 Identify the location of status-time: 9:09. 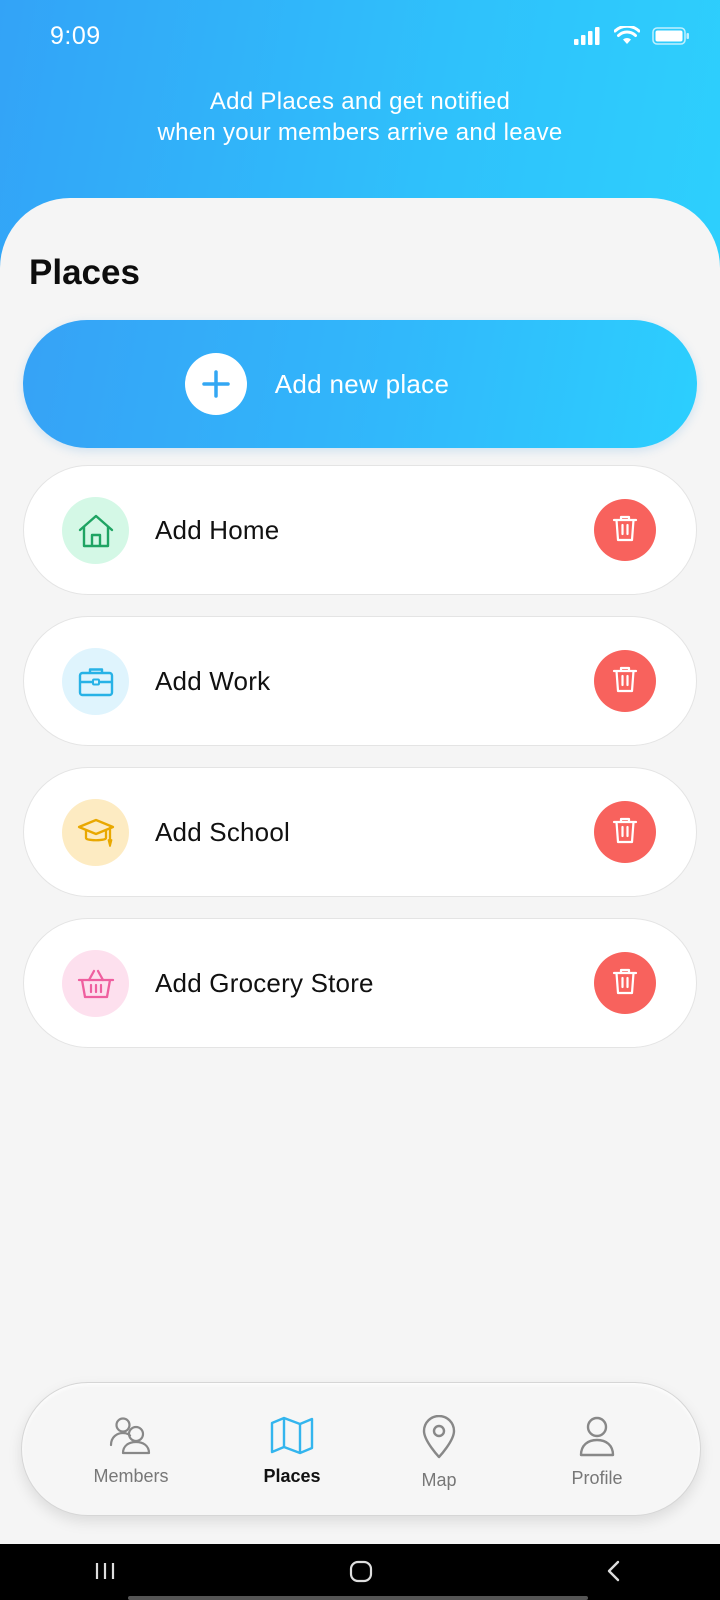
(75, 36).